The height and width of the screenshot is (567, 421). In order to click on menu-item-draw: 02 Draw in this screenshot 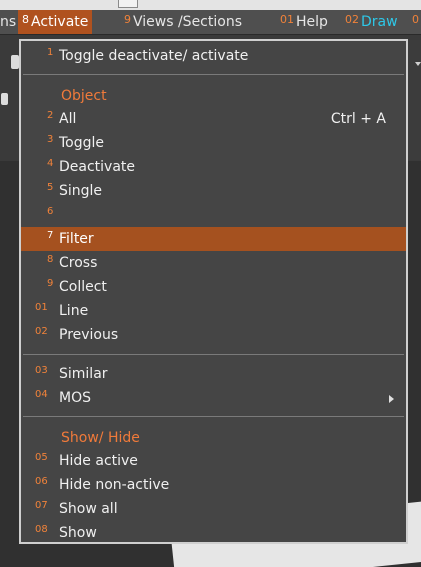, I will do `click(371, 22)`.